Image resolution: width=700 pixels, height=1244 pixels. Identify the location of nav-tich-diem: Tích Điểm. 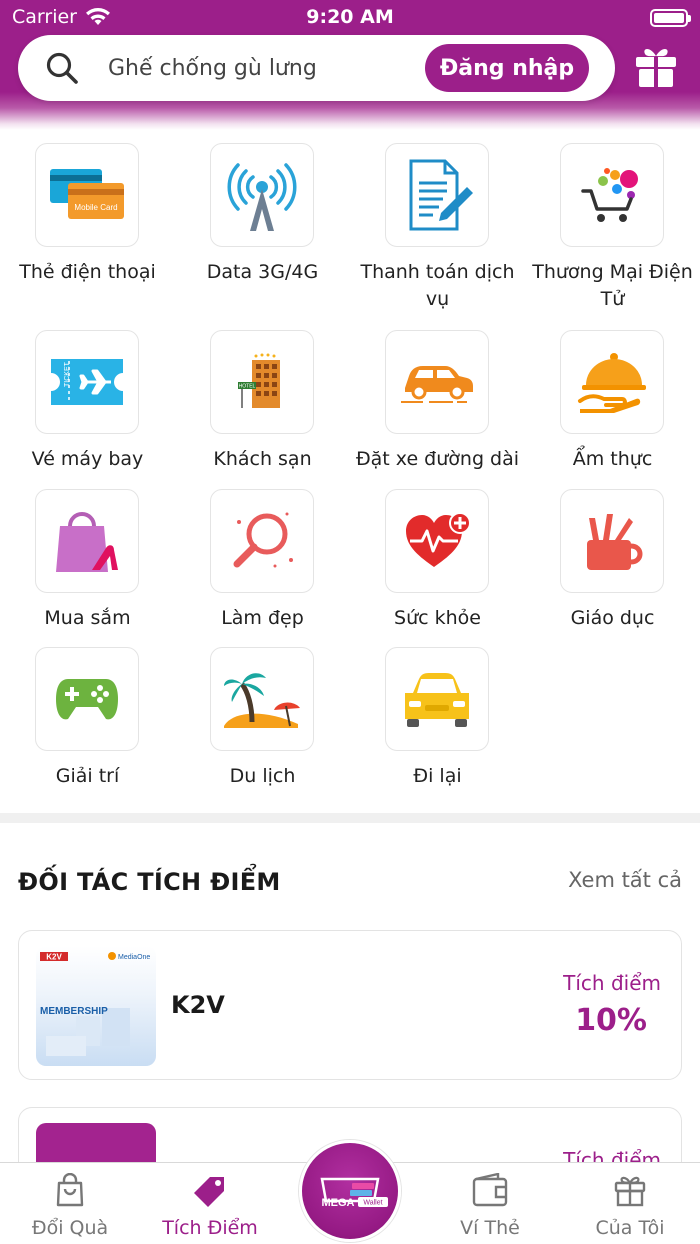
(210, 1203).